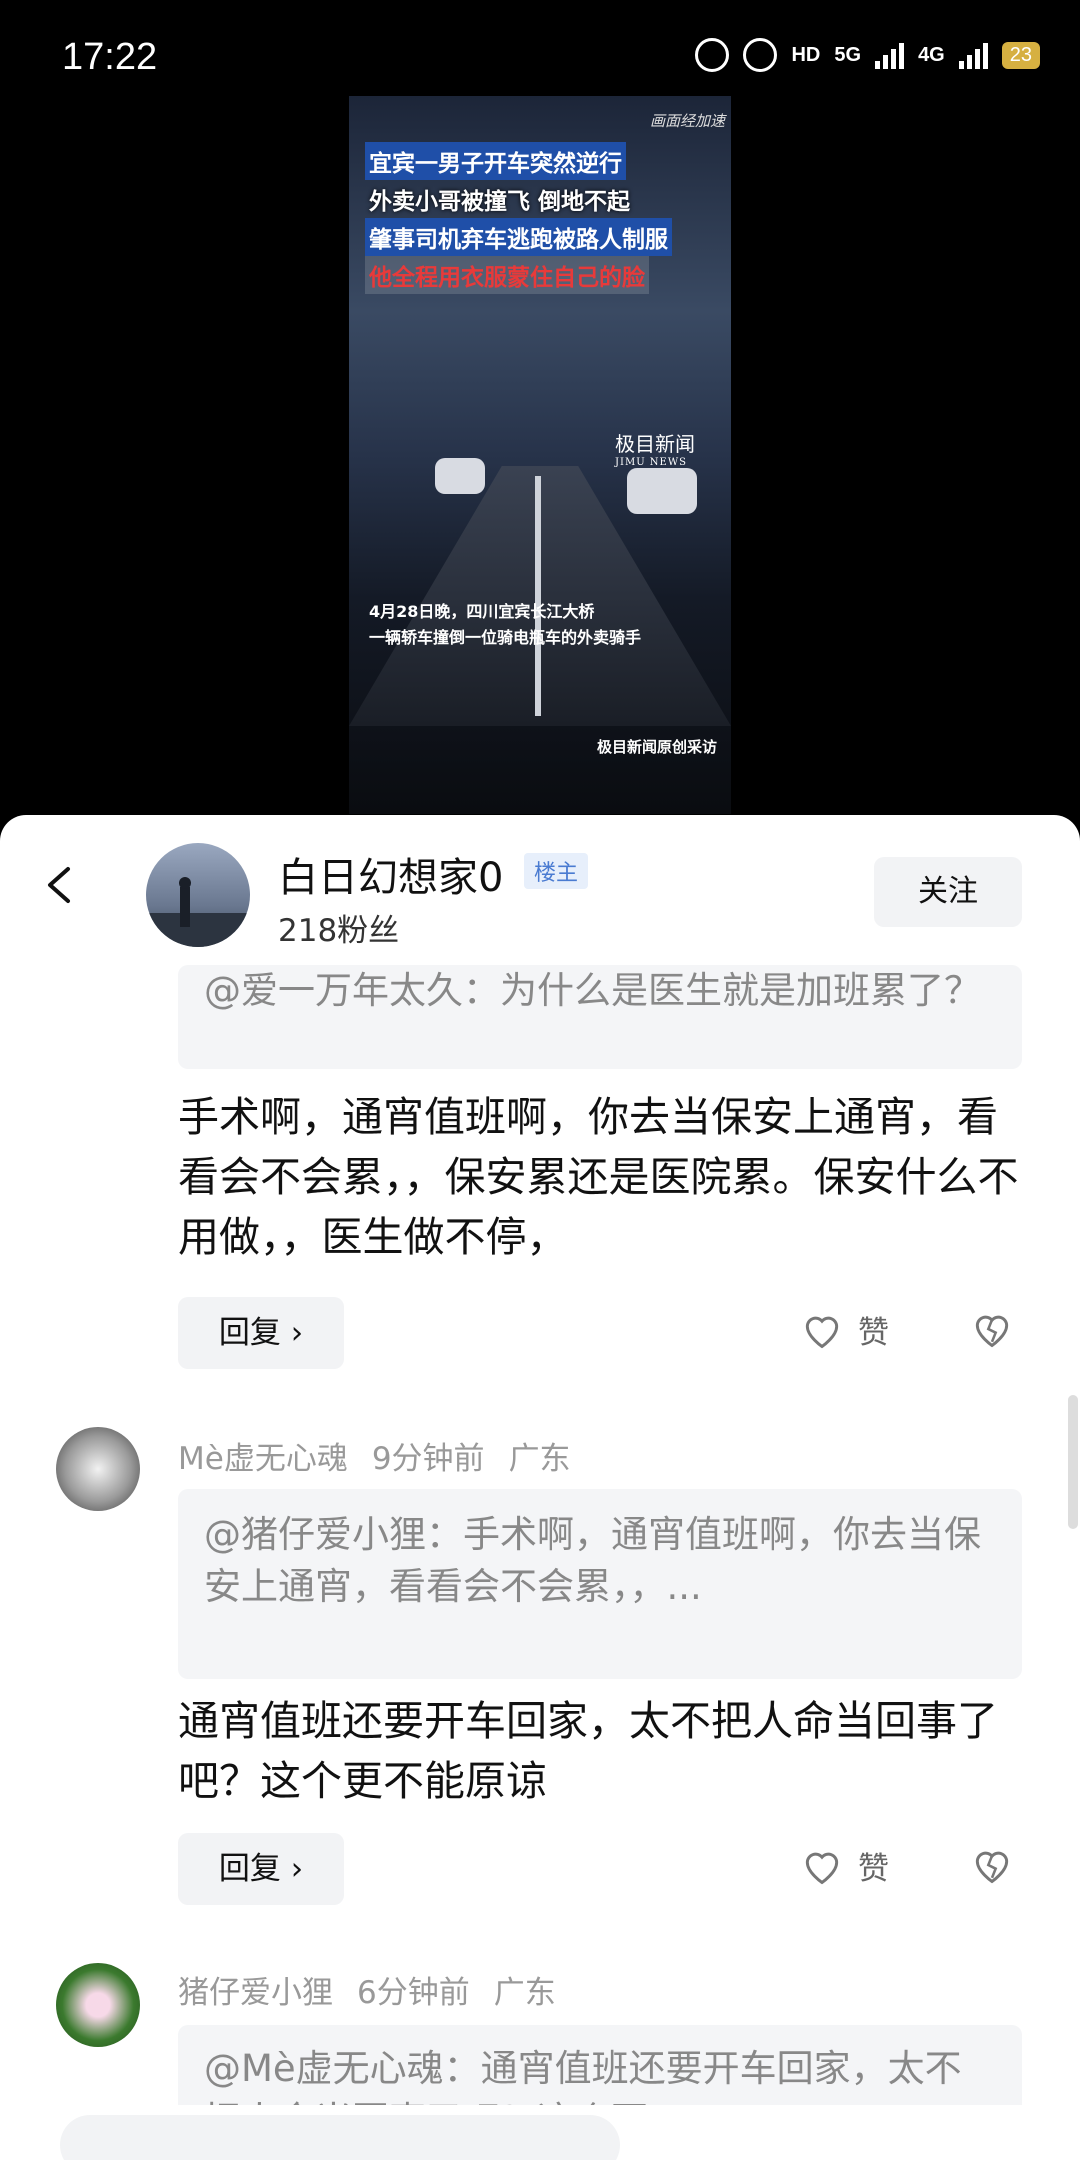 This screenshot has height=2160, width=1080. What do you see at coordinates (495, 161) in the screenshot?
I see `video-headline: 宜宾一男子开车突然逆行` at bounding box center [495, 161].